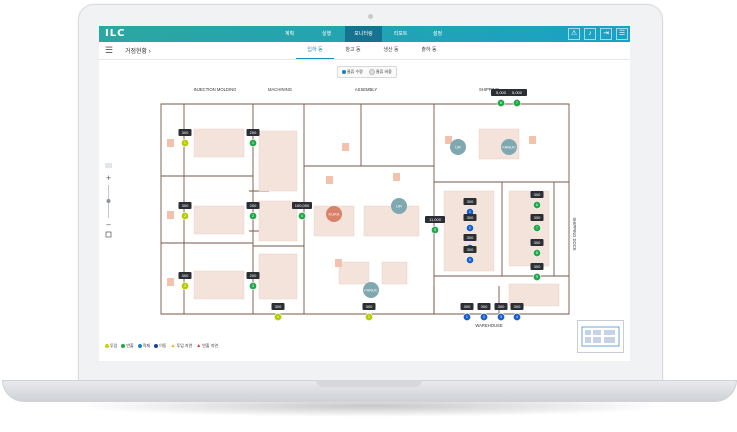 Image resolution: width=737 pixels, height=432 pixels. Describe the element at coordinates (114, 345) in the screenshot. I see `legend-label: 투입` at that location.